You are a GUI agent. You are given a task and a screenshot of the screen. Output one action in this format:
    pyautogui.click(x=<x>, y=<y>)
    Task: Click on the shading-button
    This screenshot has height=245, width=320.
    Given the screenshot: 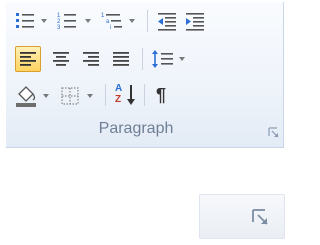 What is the action you would take?
    pyautogui.click(x=32, y=96)
    